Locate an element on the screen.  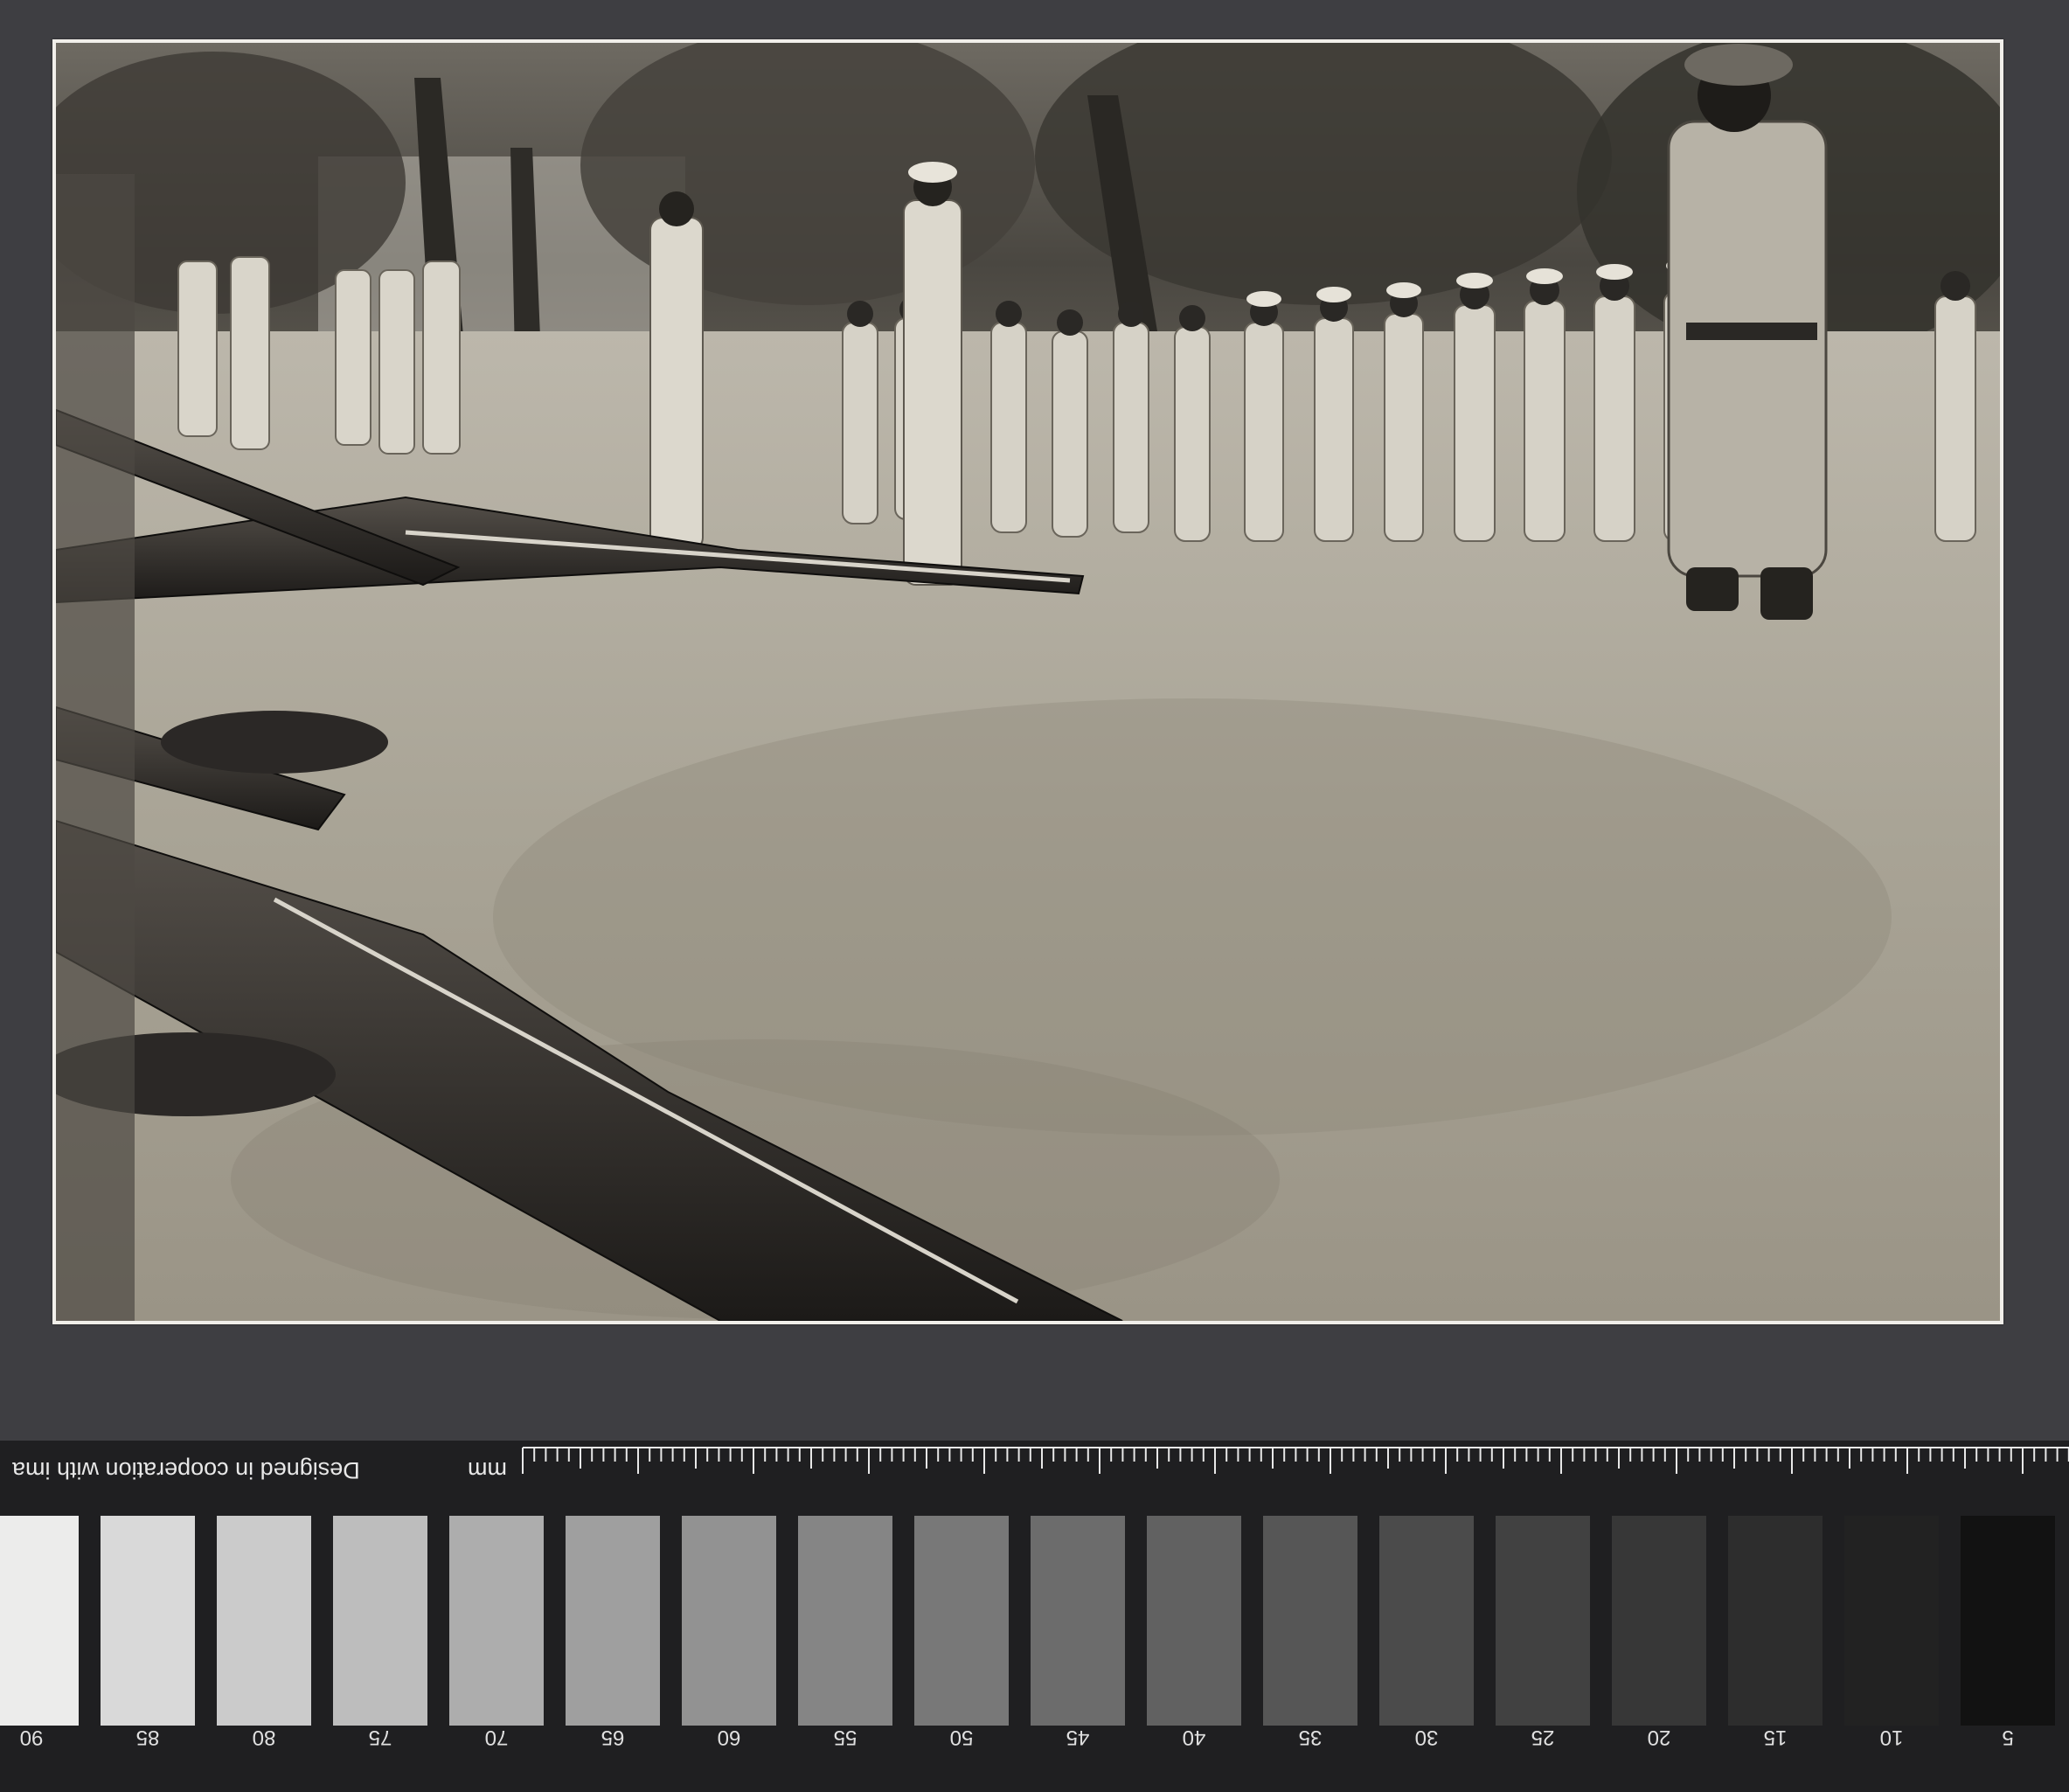
designed-in-cooperation-label: Designed in cooperation with ima is located at coordinates (186, 1470).